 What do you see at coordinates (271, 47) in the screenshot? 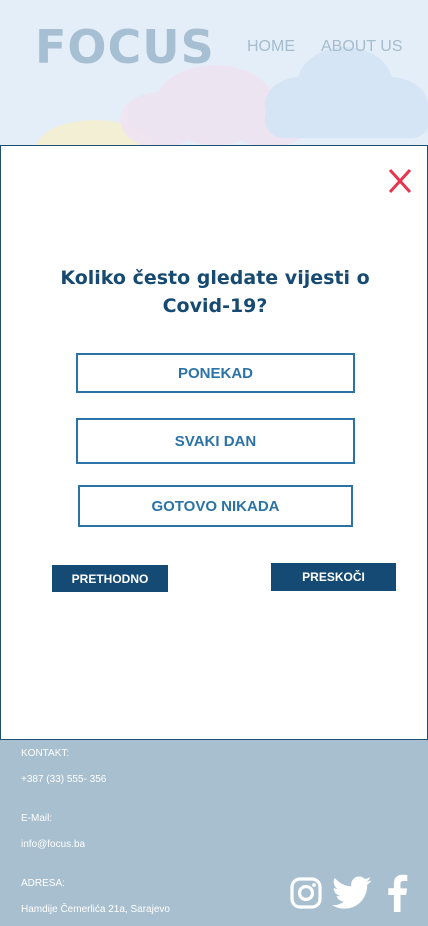
I see `nav-home: HOME` at bounding box center [271, 47].